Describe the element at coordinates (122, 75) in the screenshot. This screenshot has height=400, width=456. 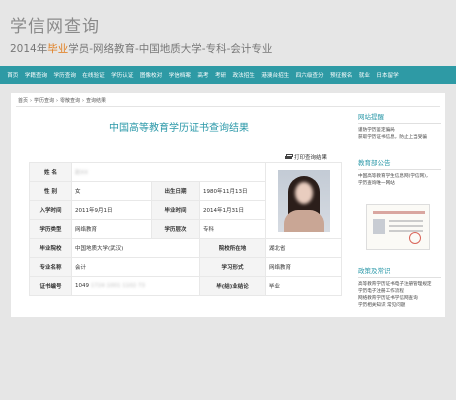
I see `nav-item-degree-certify: 学历认证` at that location.